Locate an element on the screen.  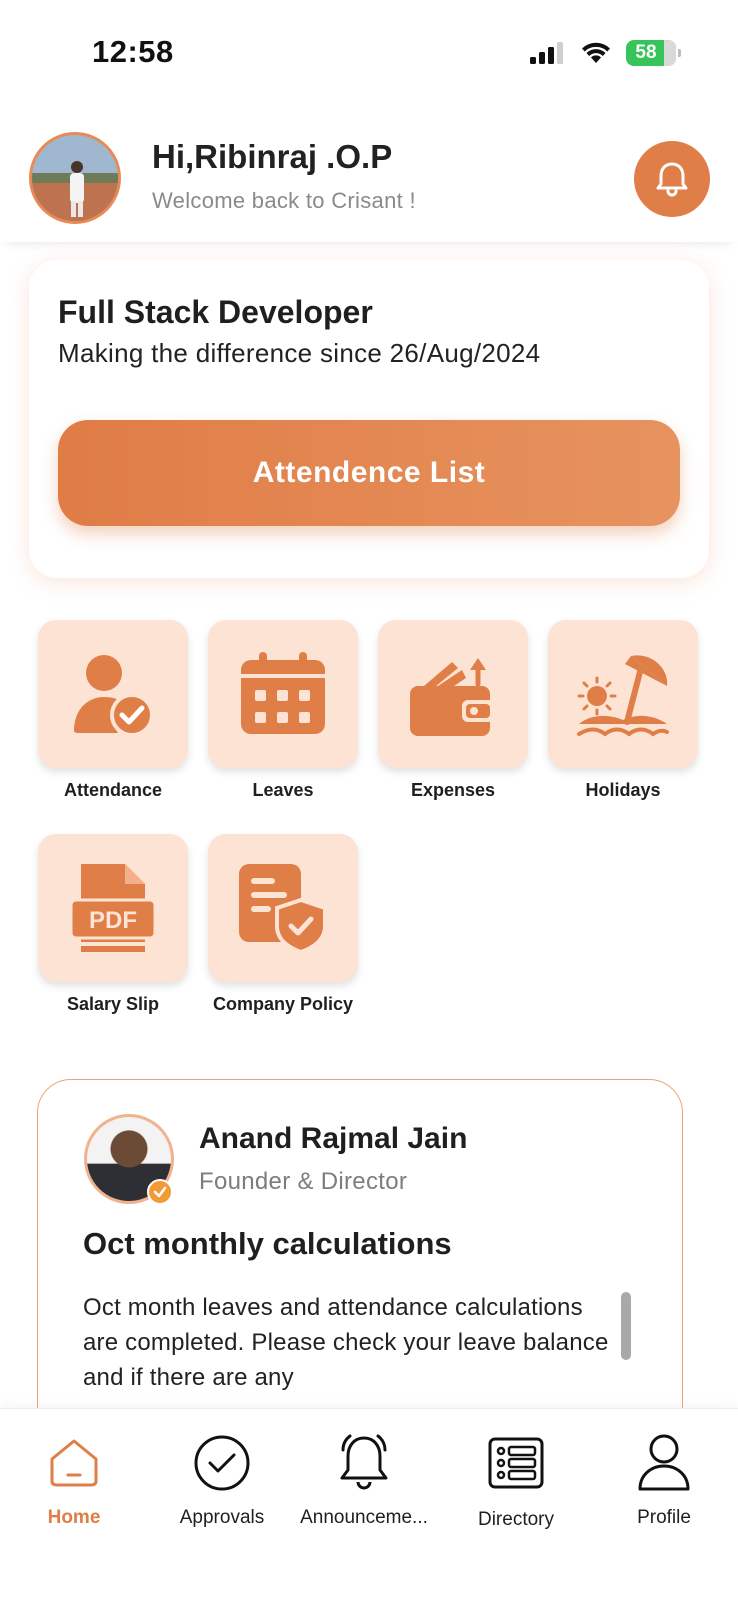
bell-icon is located at coordinates (672, 179).